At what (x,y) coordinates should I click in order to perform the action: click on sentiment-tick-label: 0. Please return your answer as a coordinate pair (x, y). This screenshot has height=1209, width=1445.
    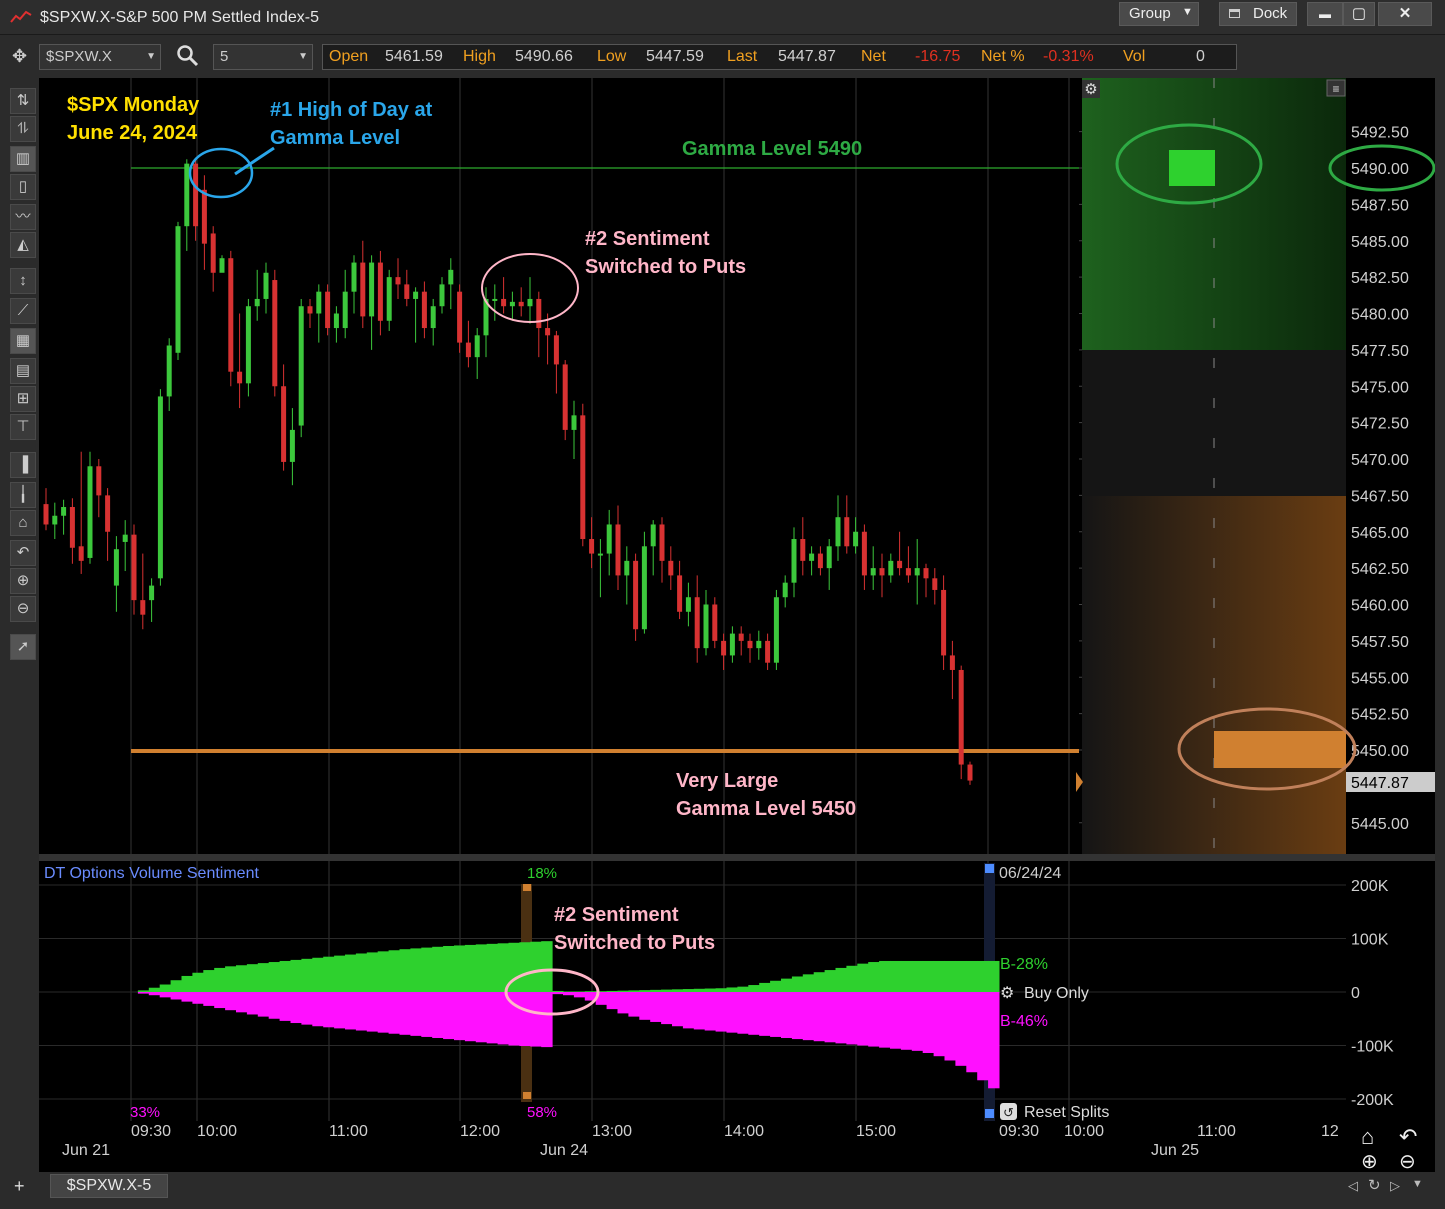
    Looking at the image, I should click on (1355, 993).